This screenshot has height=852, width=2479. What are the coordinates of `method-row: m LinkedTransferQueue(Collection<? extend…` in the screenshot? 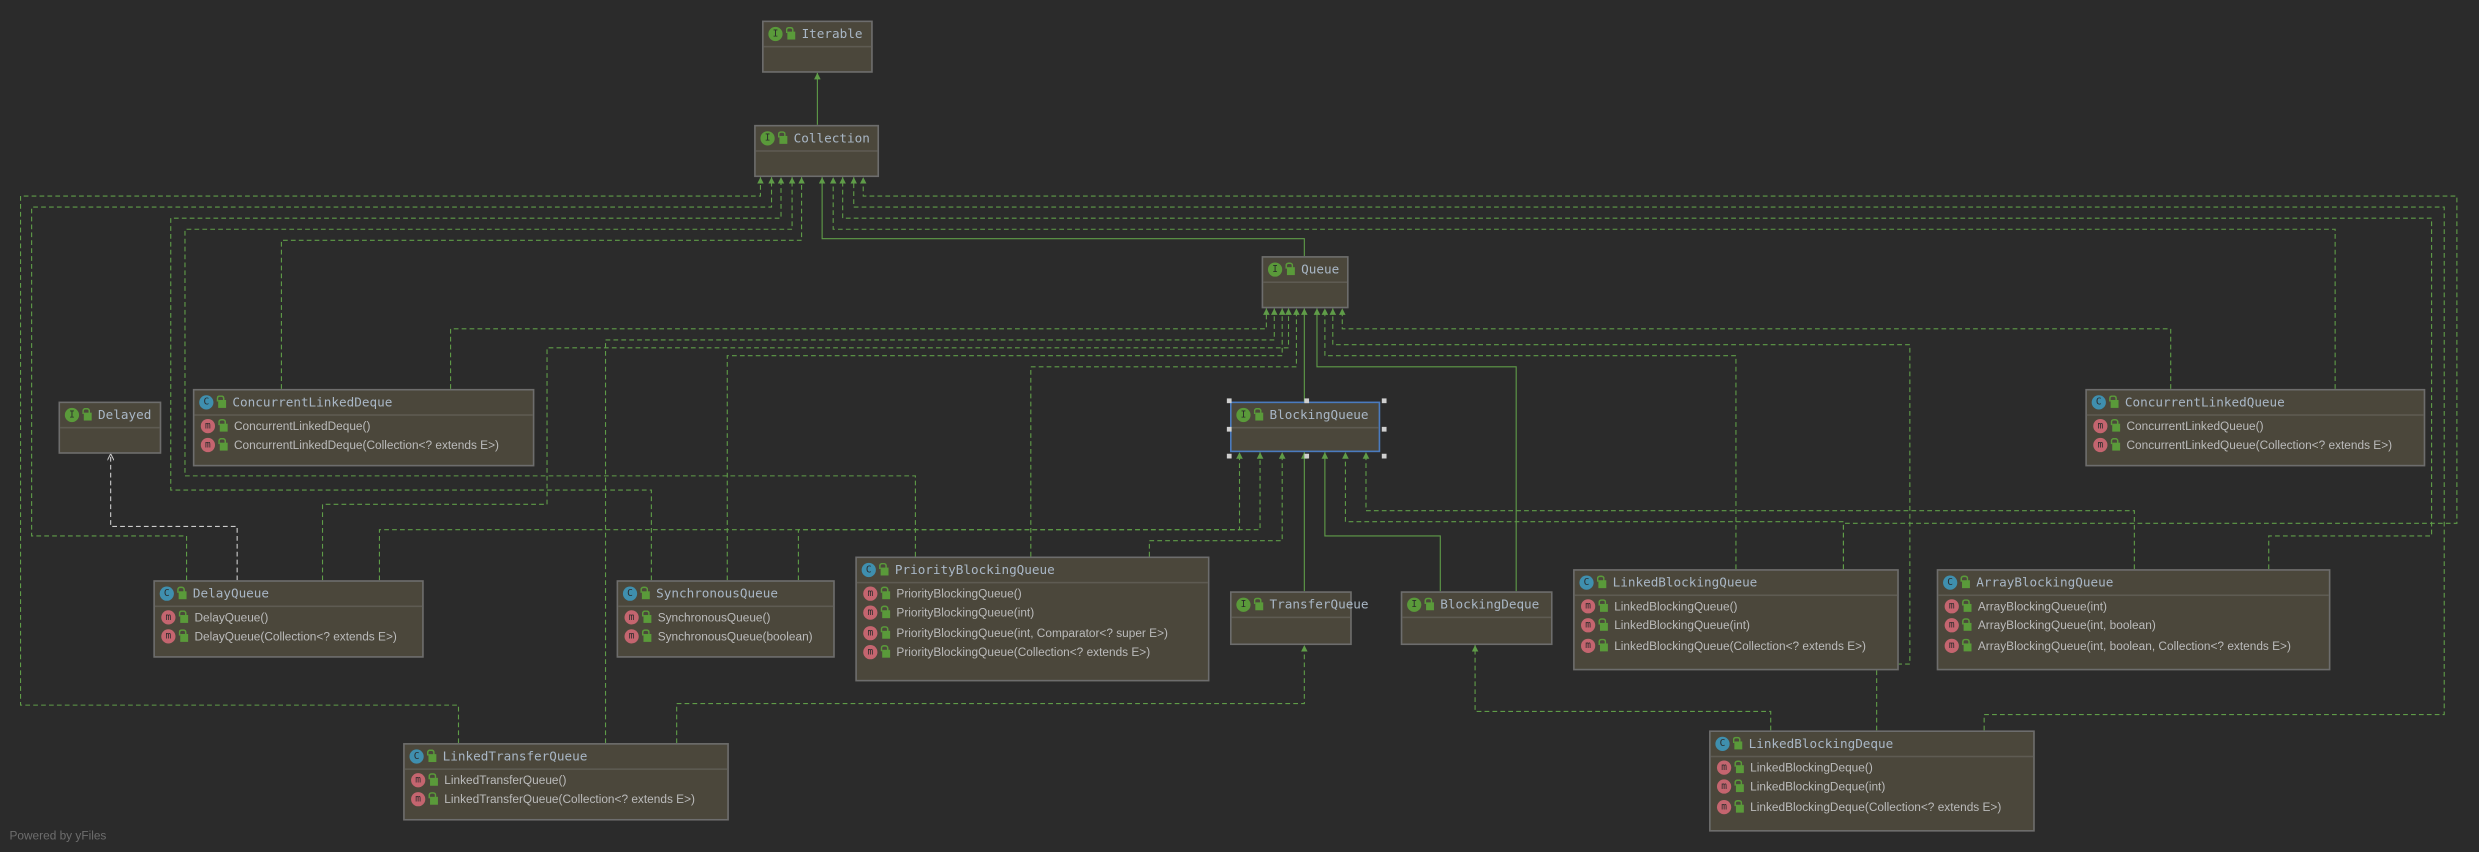 It's located at (566, 800).